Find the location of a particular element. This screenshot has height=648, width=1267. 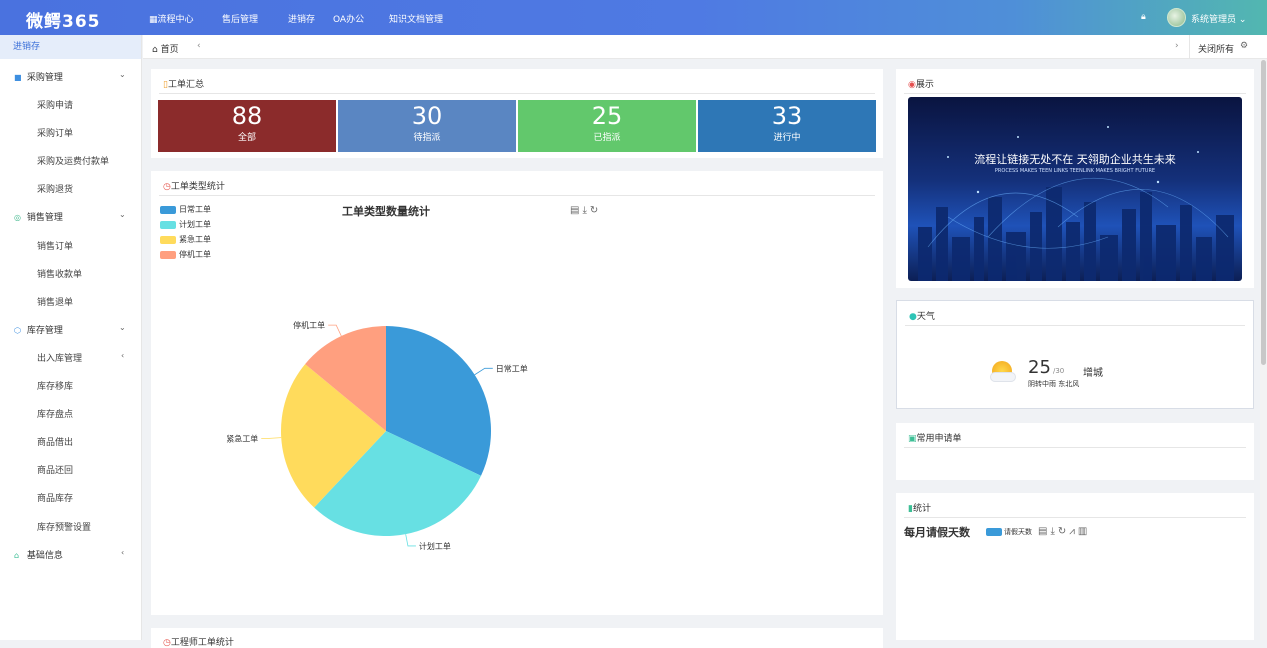

sidebar-item-stock-alert: 库存预警设置 is located at coordinates (64, 526).